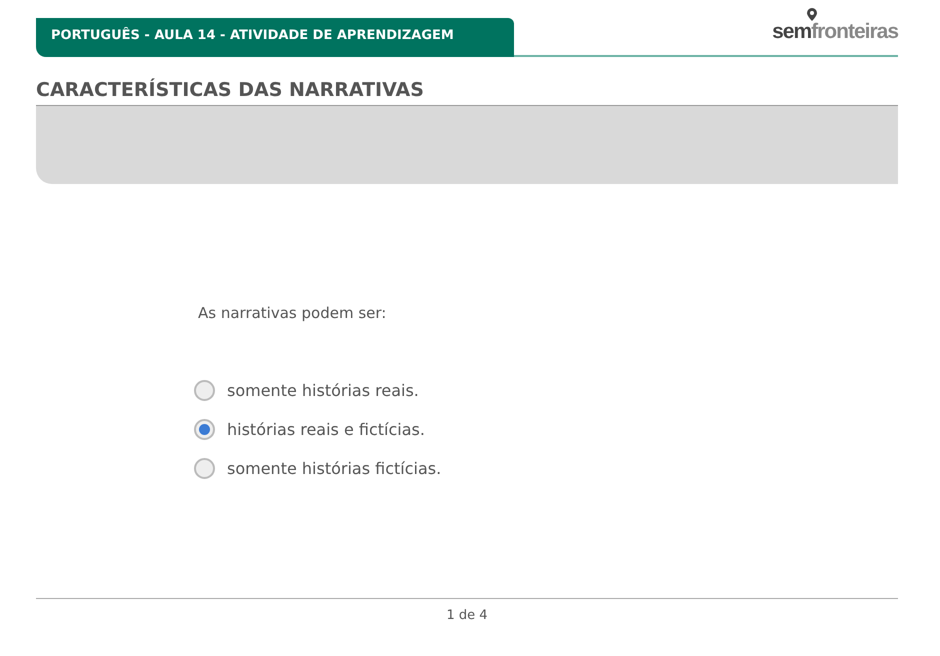 The image size is (940, 656). I want to click on map-pin-icon, so click(812, 14).